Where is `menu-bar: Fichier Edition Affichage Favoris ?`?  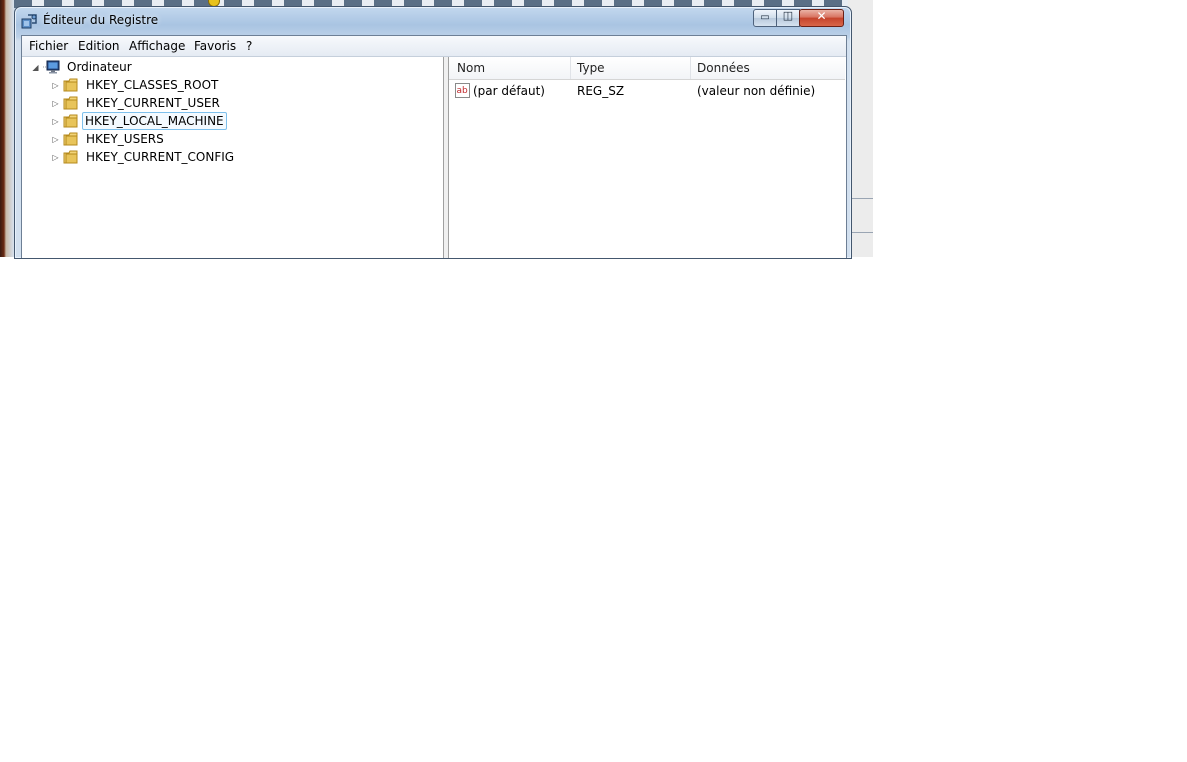
menu-bar: Fichier Edition Affichage Favoris ? is located at coordinates (434, 46).